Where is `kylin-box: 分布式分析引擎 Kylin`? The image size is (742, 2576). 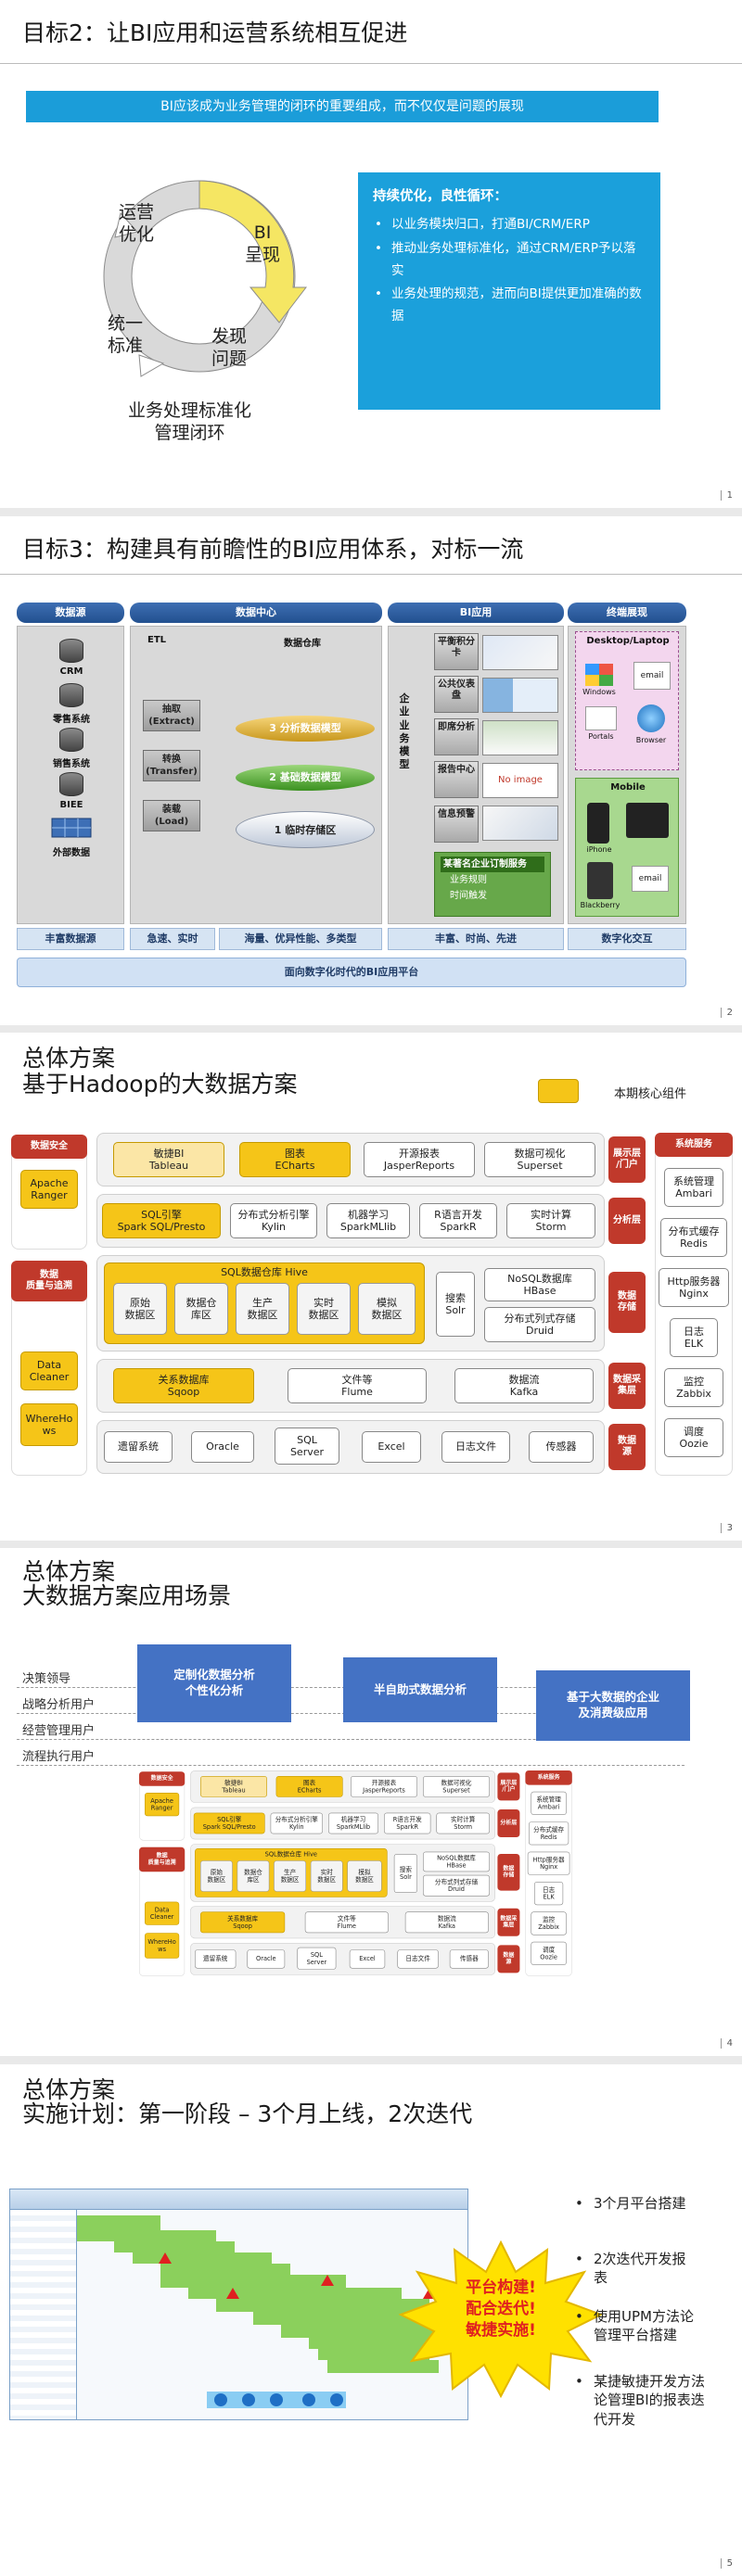 kylin-box: 分布式分析引擎 Kylin is located at coordinates (273, 1220).